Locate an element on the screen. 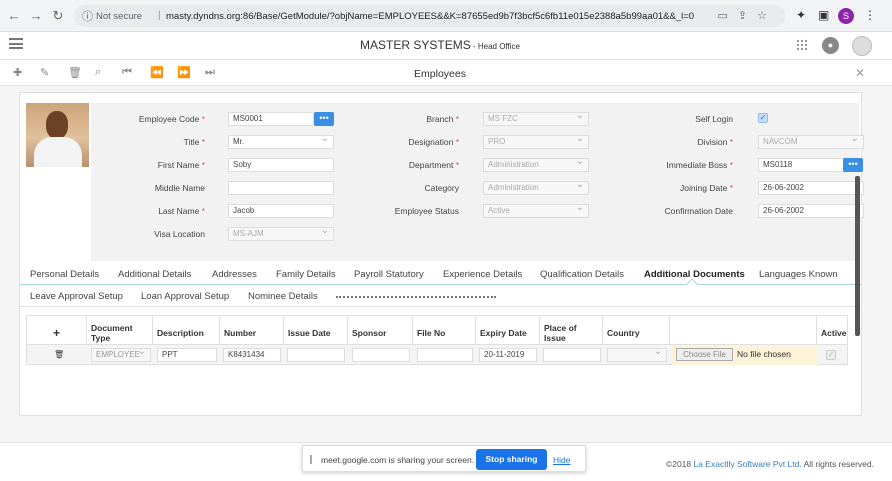  tab-addresses: Addresses is located at coordinates (234, 274).